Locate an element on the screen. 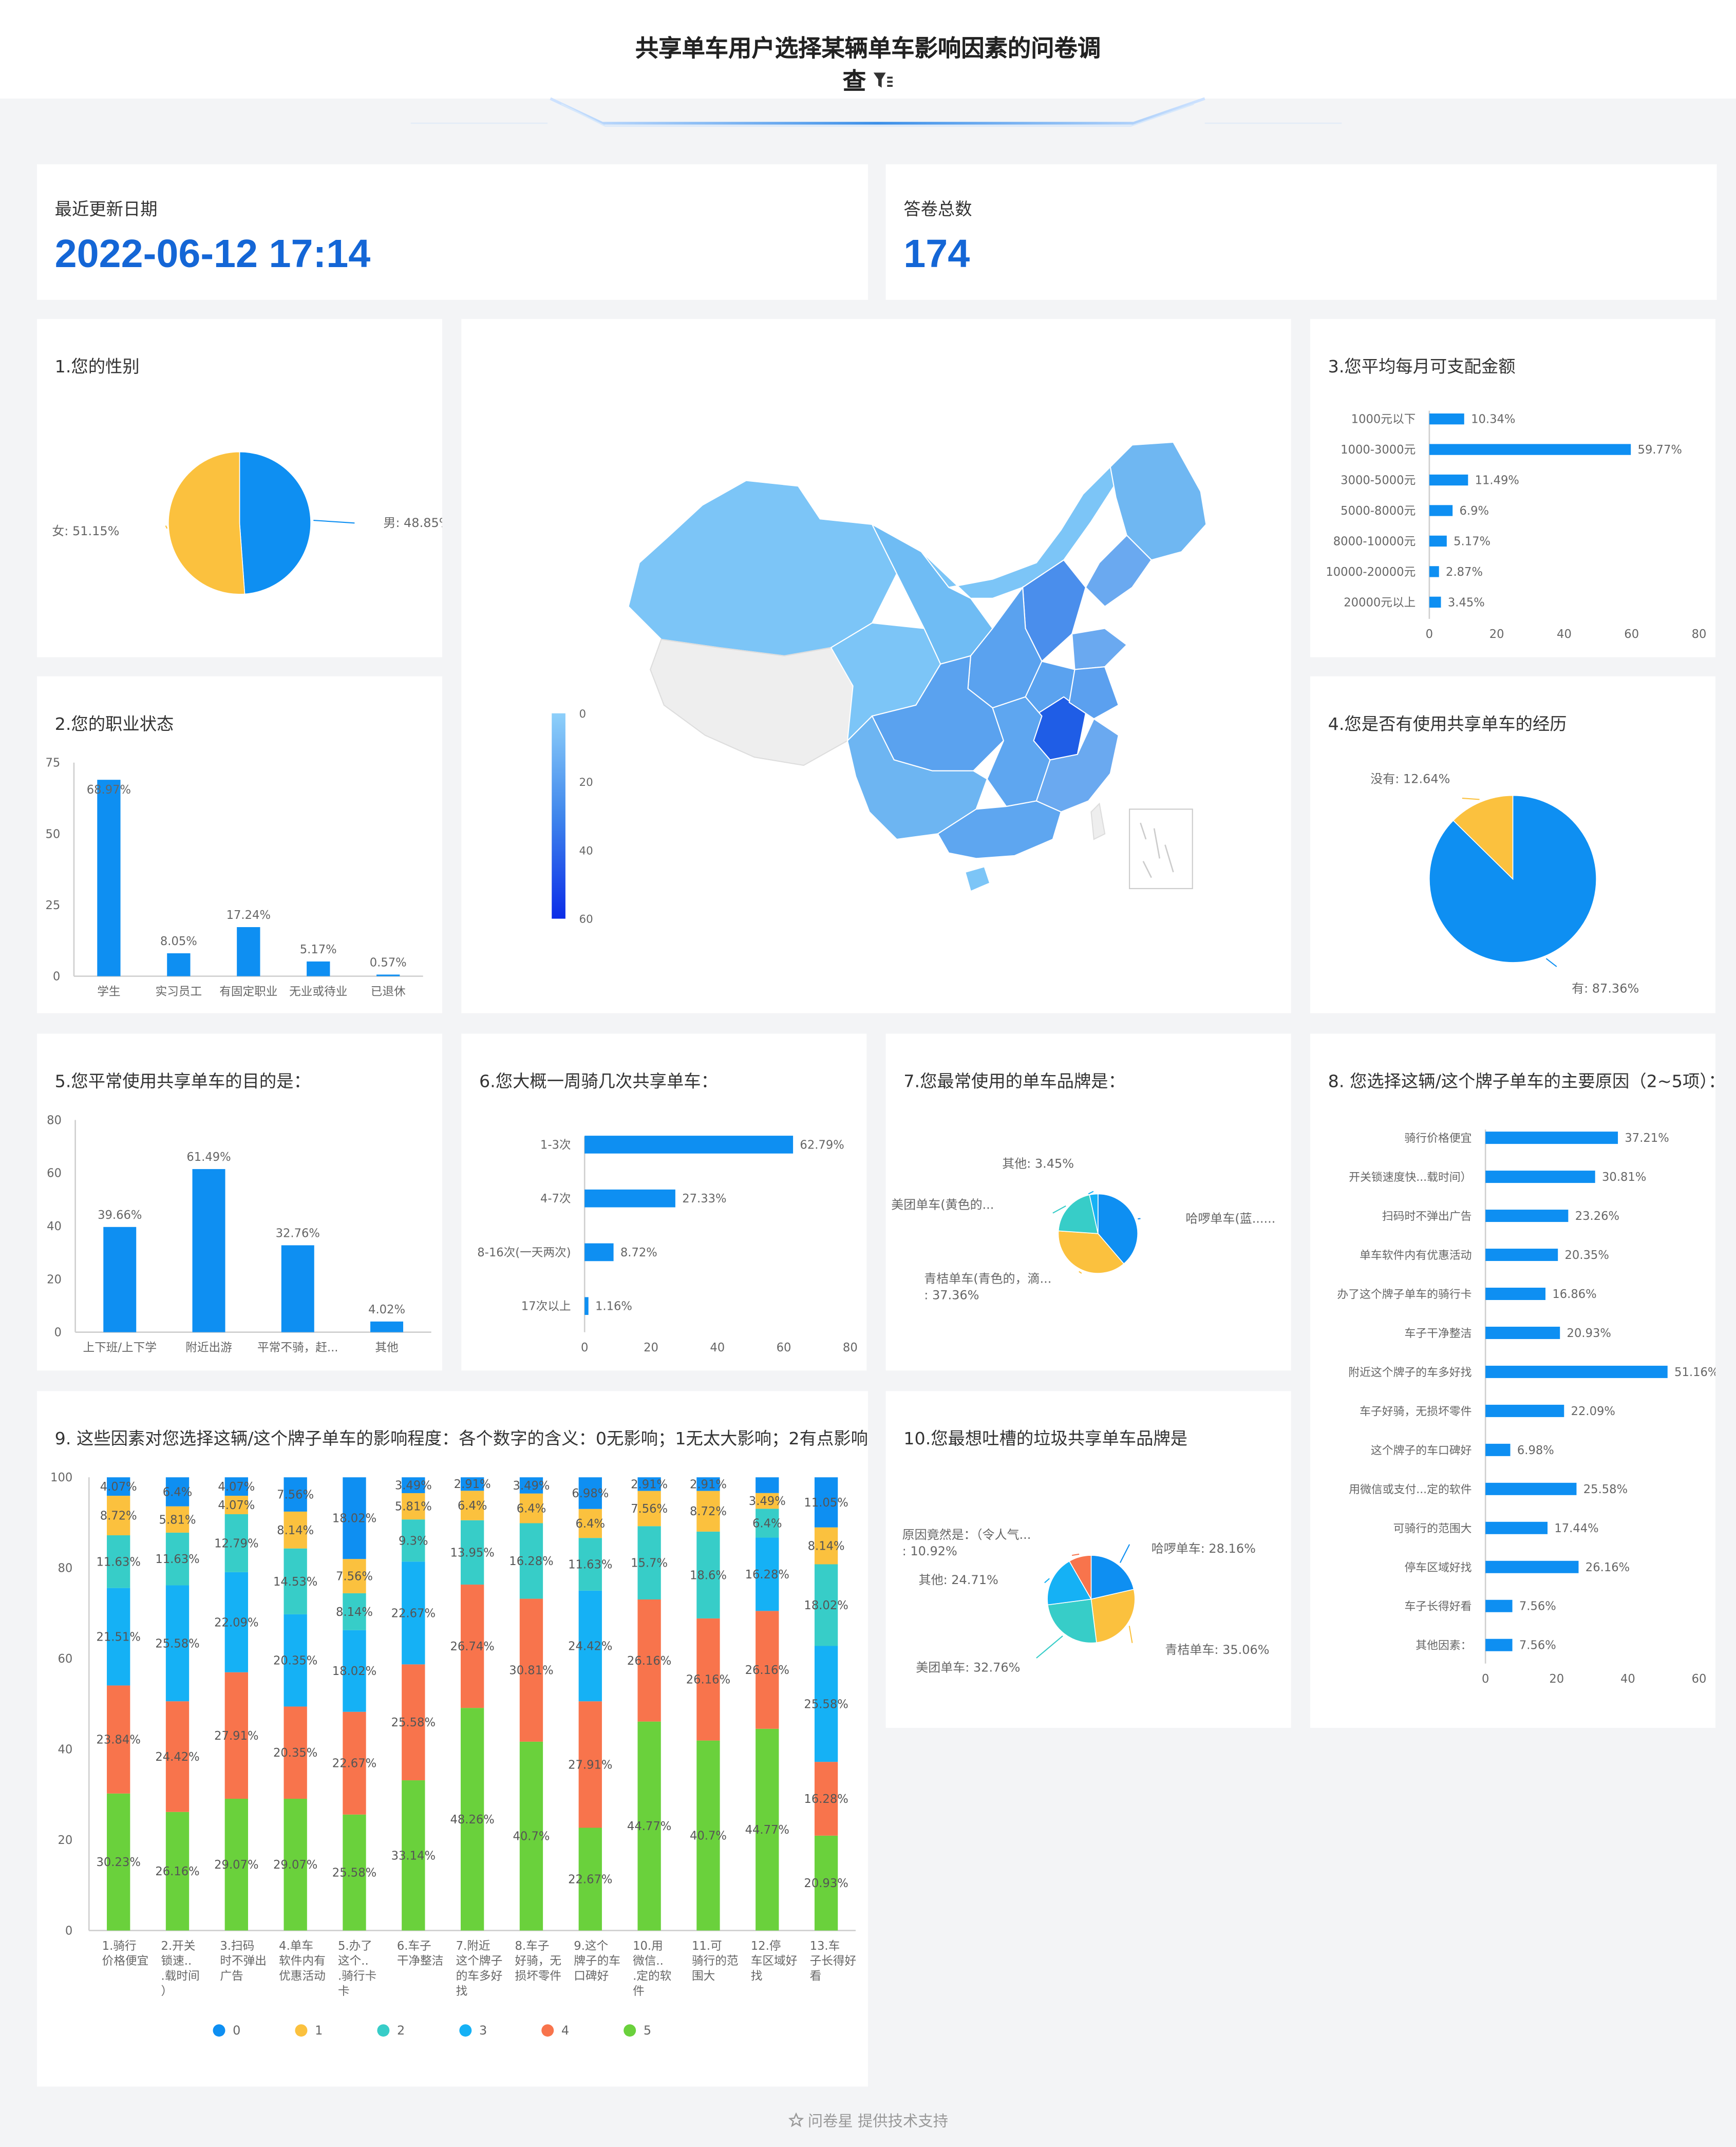 This screenshot has width=1736, height=2147. category-label: 卡 is located at coordinates (344, 1991).